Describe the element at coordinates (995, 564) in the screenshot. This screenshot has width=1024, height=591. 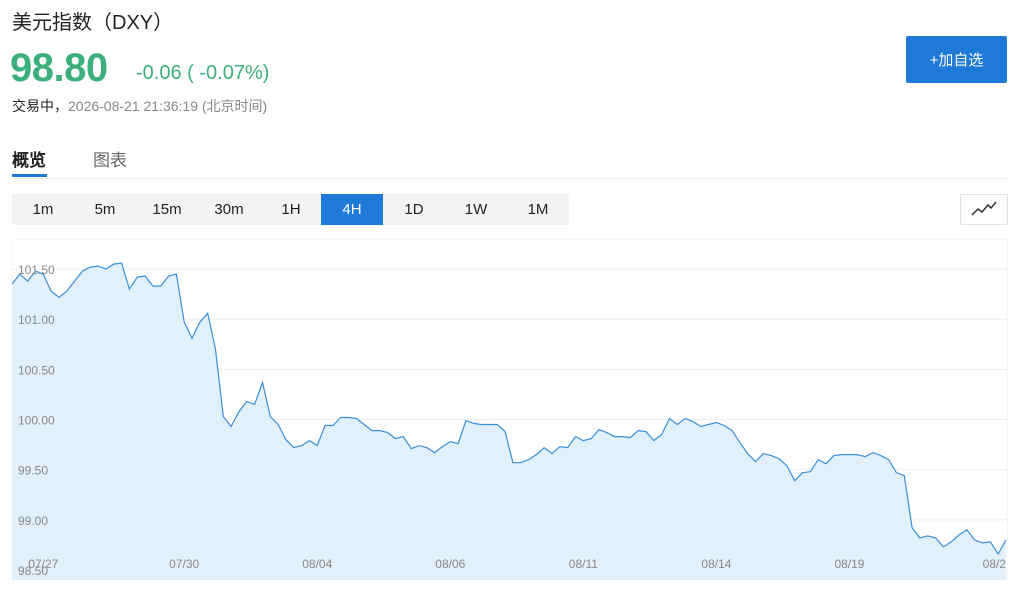
I see `x-tick-label: 08/2` at that location.